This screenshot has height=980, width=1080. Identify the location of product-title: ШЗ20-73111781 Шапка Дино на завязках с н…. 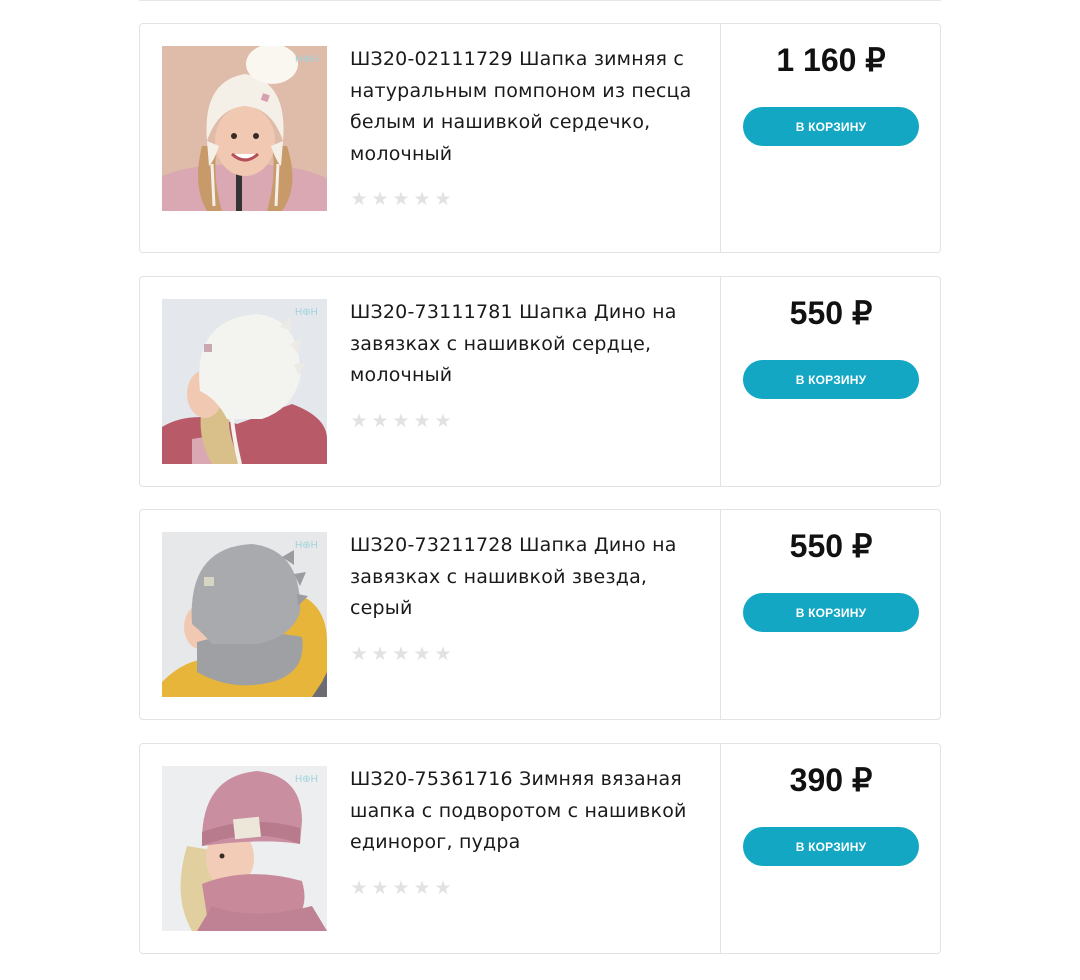
(525, 344).